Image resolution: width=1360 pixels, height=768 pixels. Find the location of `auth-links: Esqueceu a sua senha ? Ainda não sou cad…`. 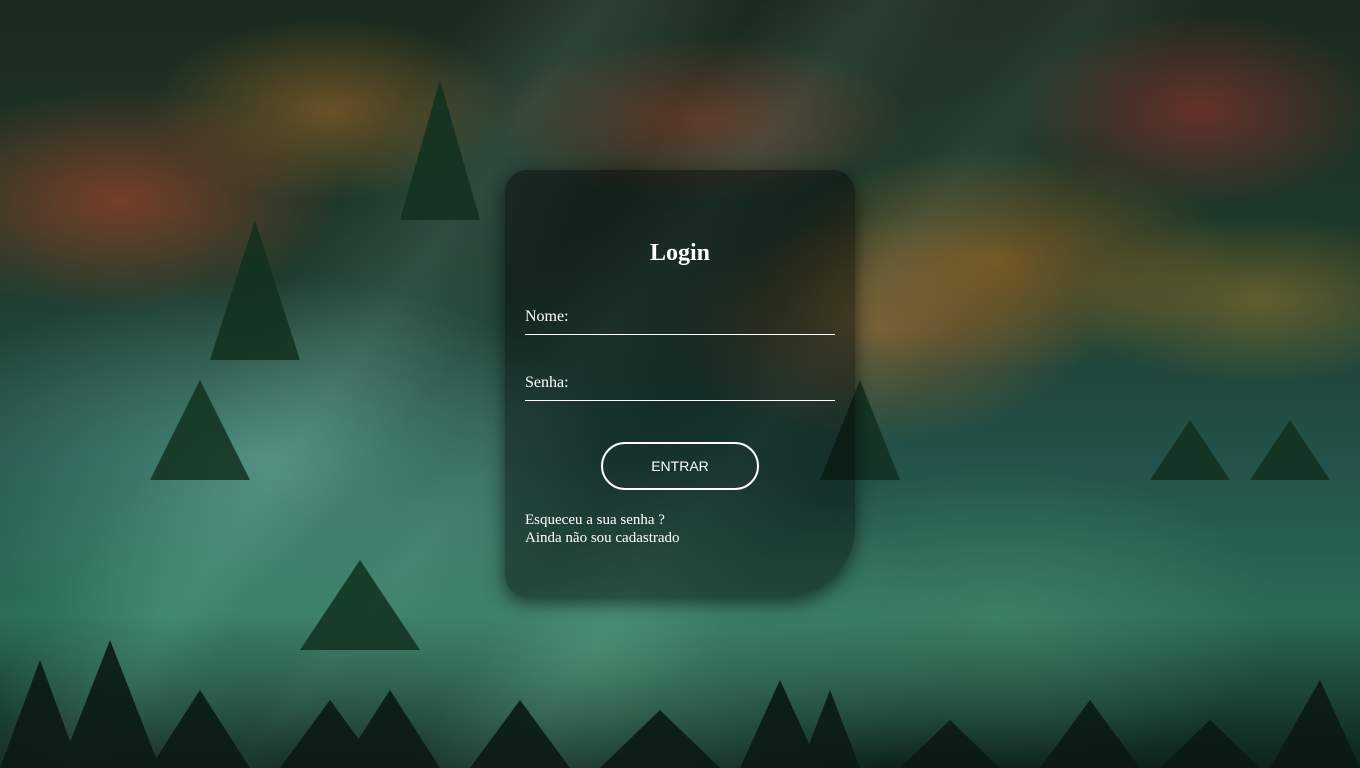

auth-links: Esqueceu a sua senha ? Ainda não sou cad… is located at coordinates (602, 529).